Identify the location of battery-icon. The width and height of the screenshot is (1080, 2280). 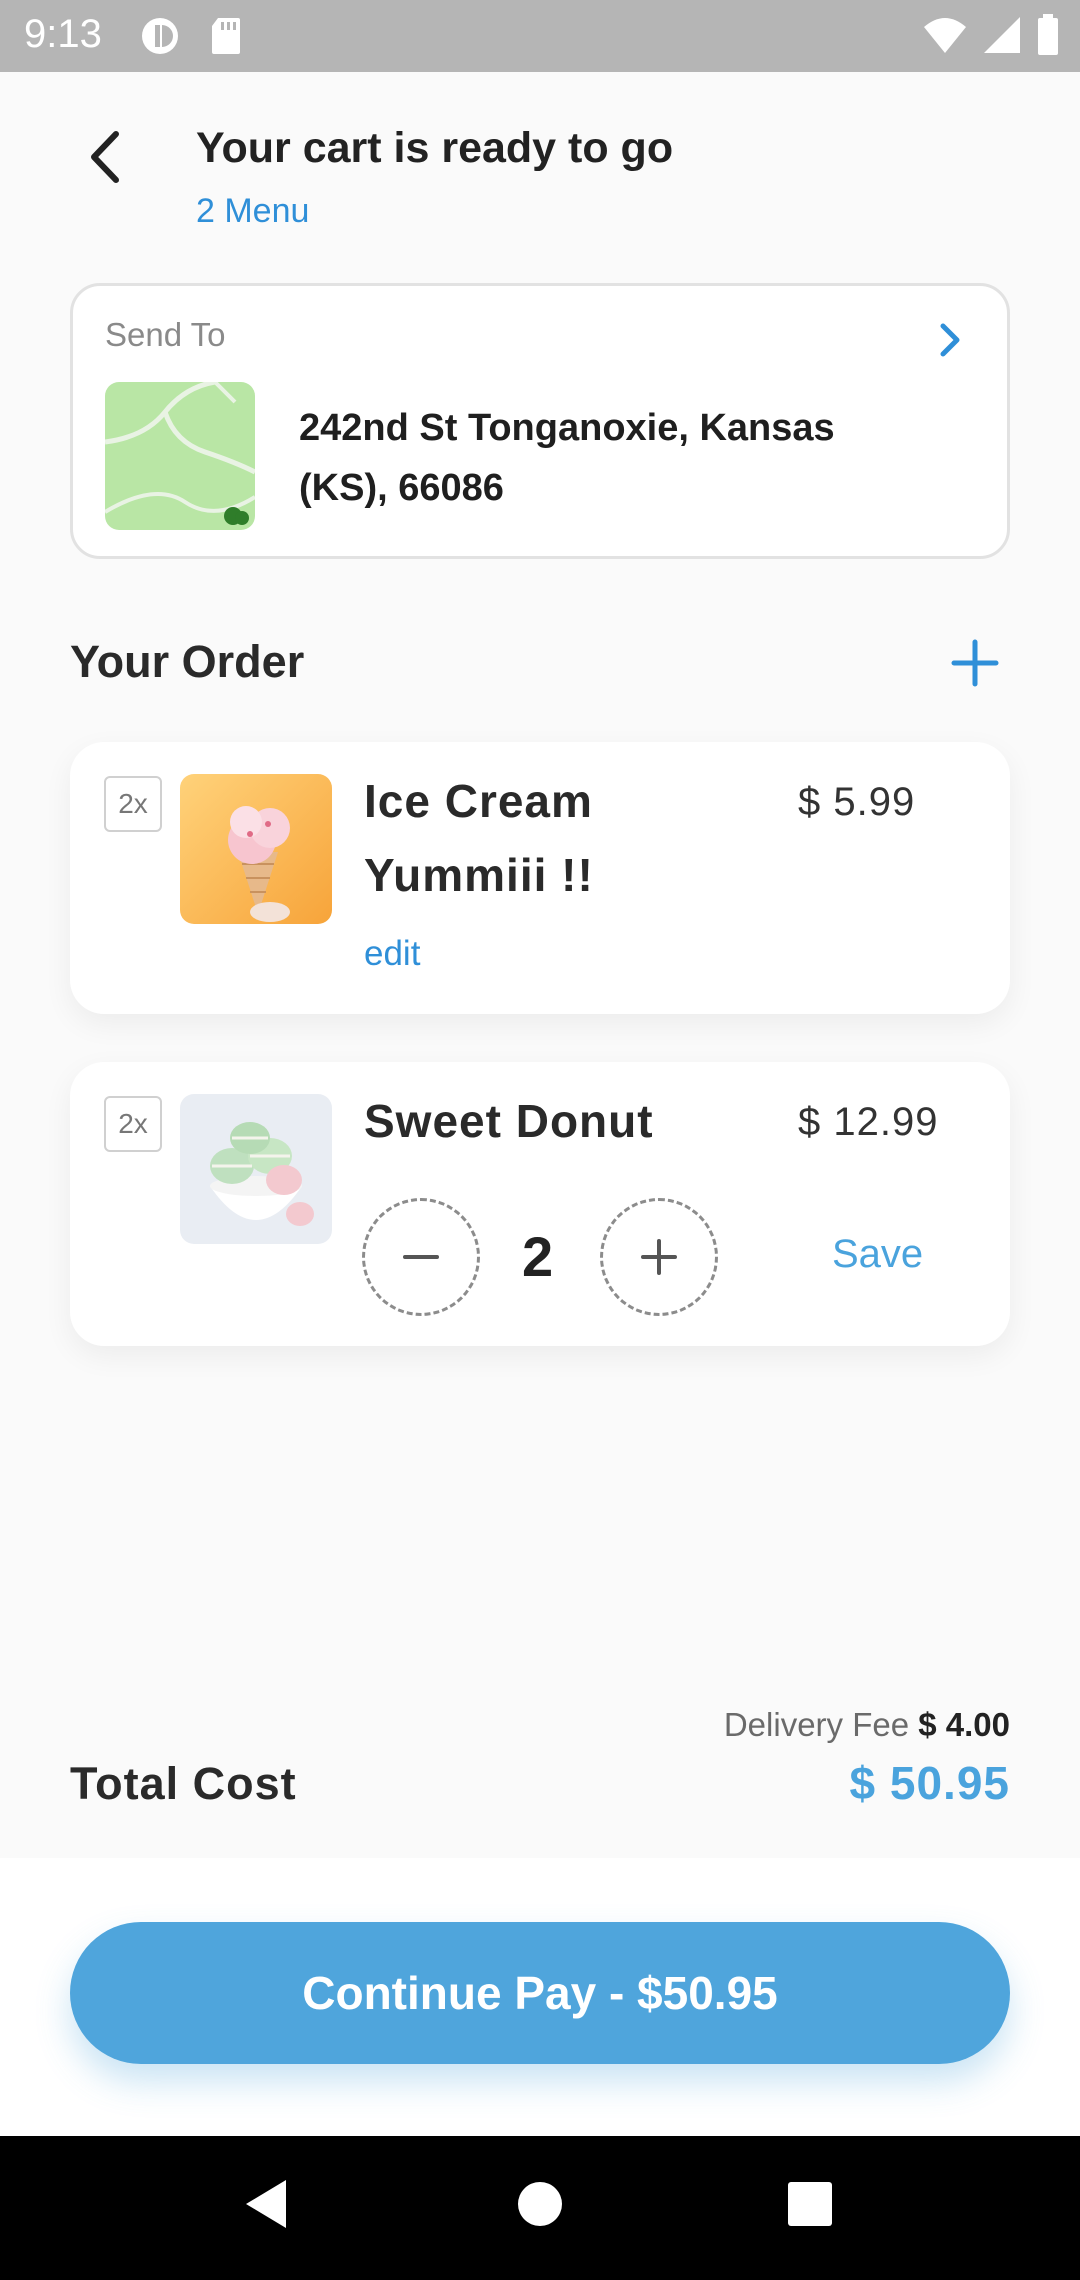
(1048, 34).